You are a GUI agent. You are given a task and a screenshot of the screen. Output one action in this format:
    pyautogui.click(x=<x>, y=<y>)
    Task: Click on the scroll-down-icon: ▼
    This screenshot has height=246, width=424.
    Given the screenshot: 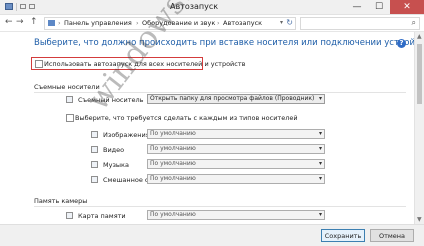 What is the action you would take?
    pyautogui.click(x=419, y=219)
    